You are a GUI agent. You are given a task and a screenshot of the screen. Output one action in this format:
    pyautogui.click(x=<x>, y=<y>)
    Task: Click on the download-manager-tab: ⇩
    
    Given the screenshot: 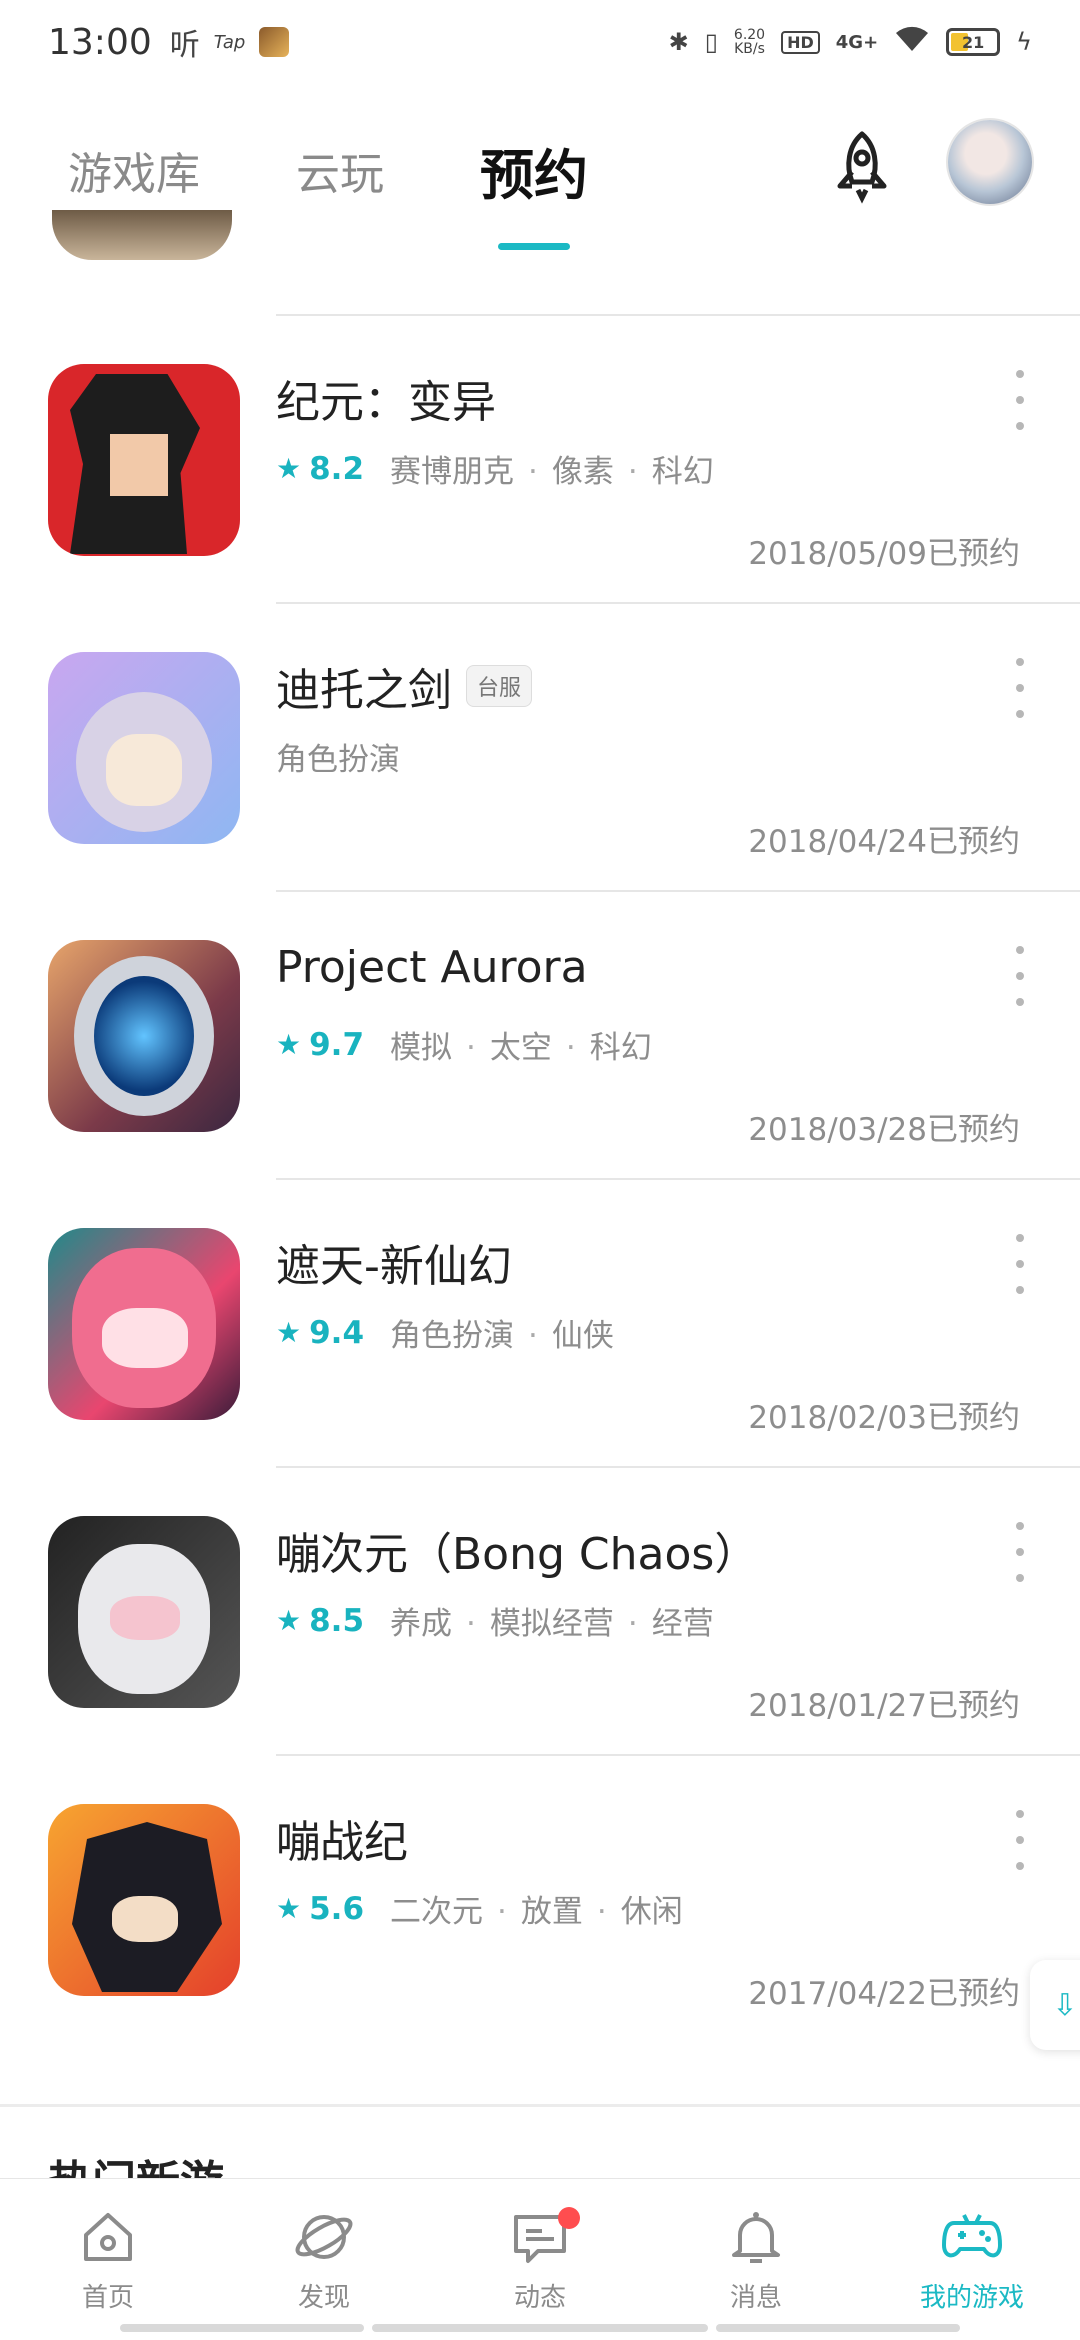 What is the action you would take?
    pyautogui.click(x=1055, y=2005)
    